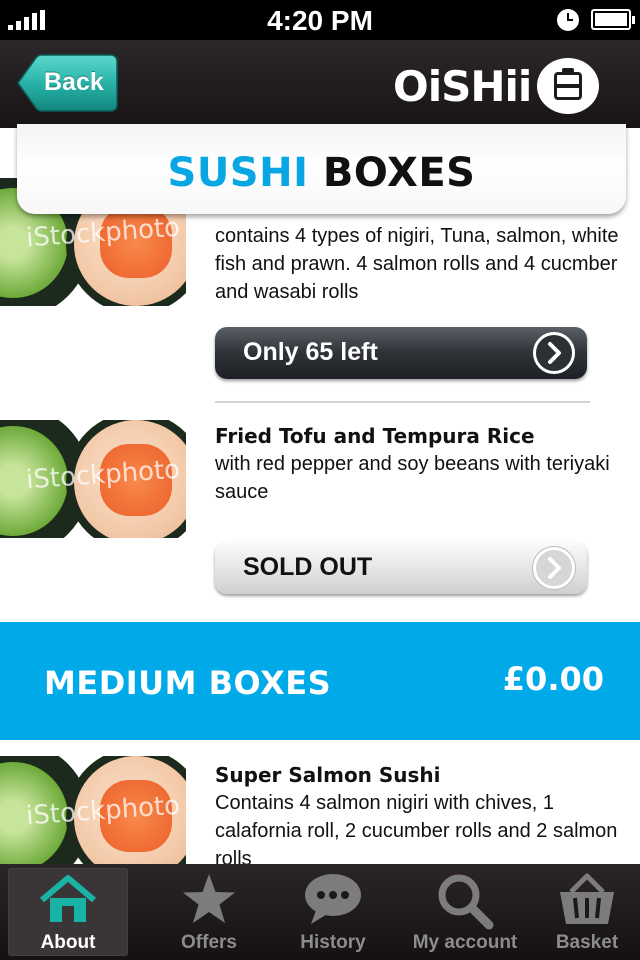  I want to click on status-time: 4:20 PM, so click(320, 20).